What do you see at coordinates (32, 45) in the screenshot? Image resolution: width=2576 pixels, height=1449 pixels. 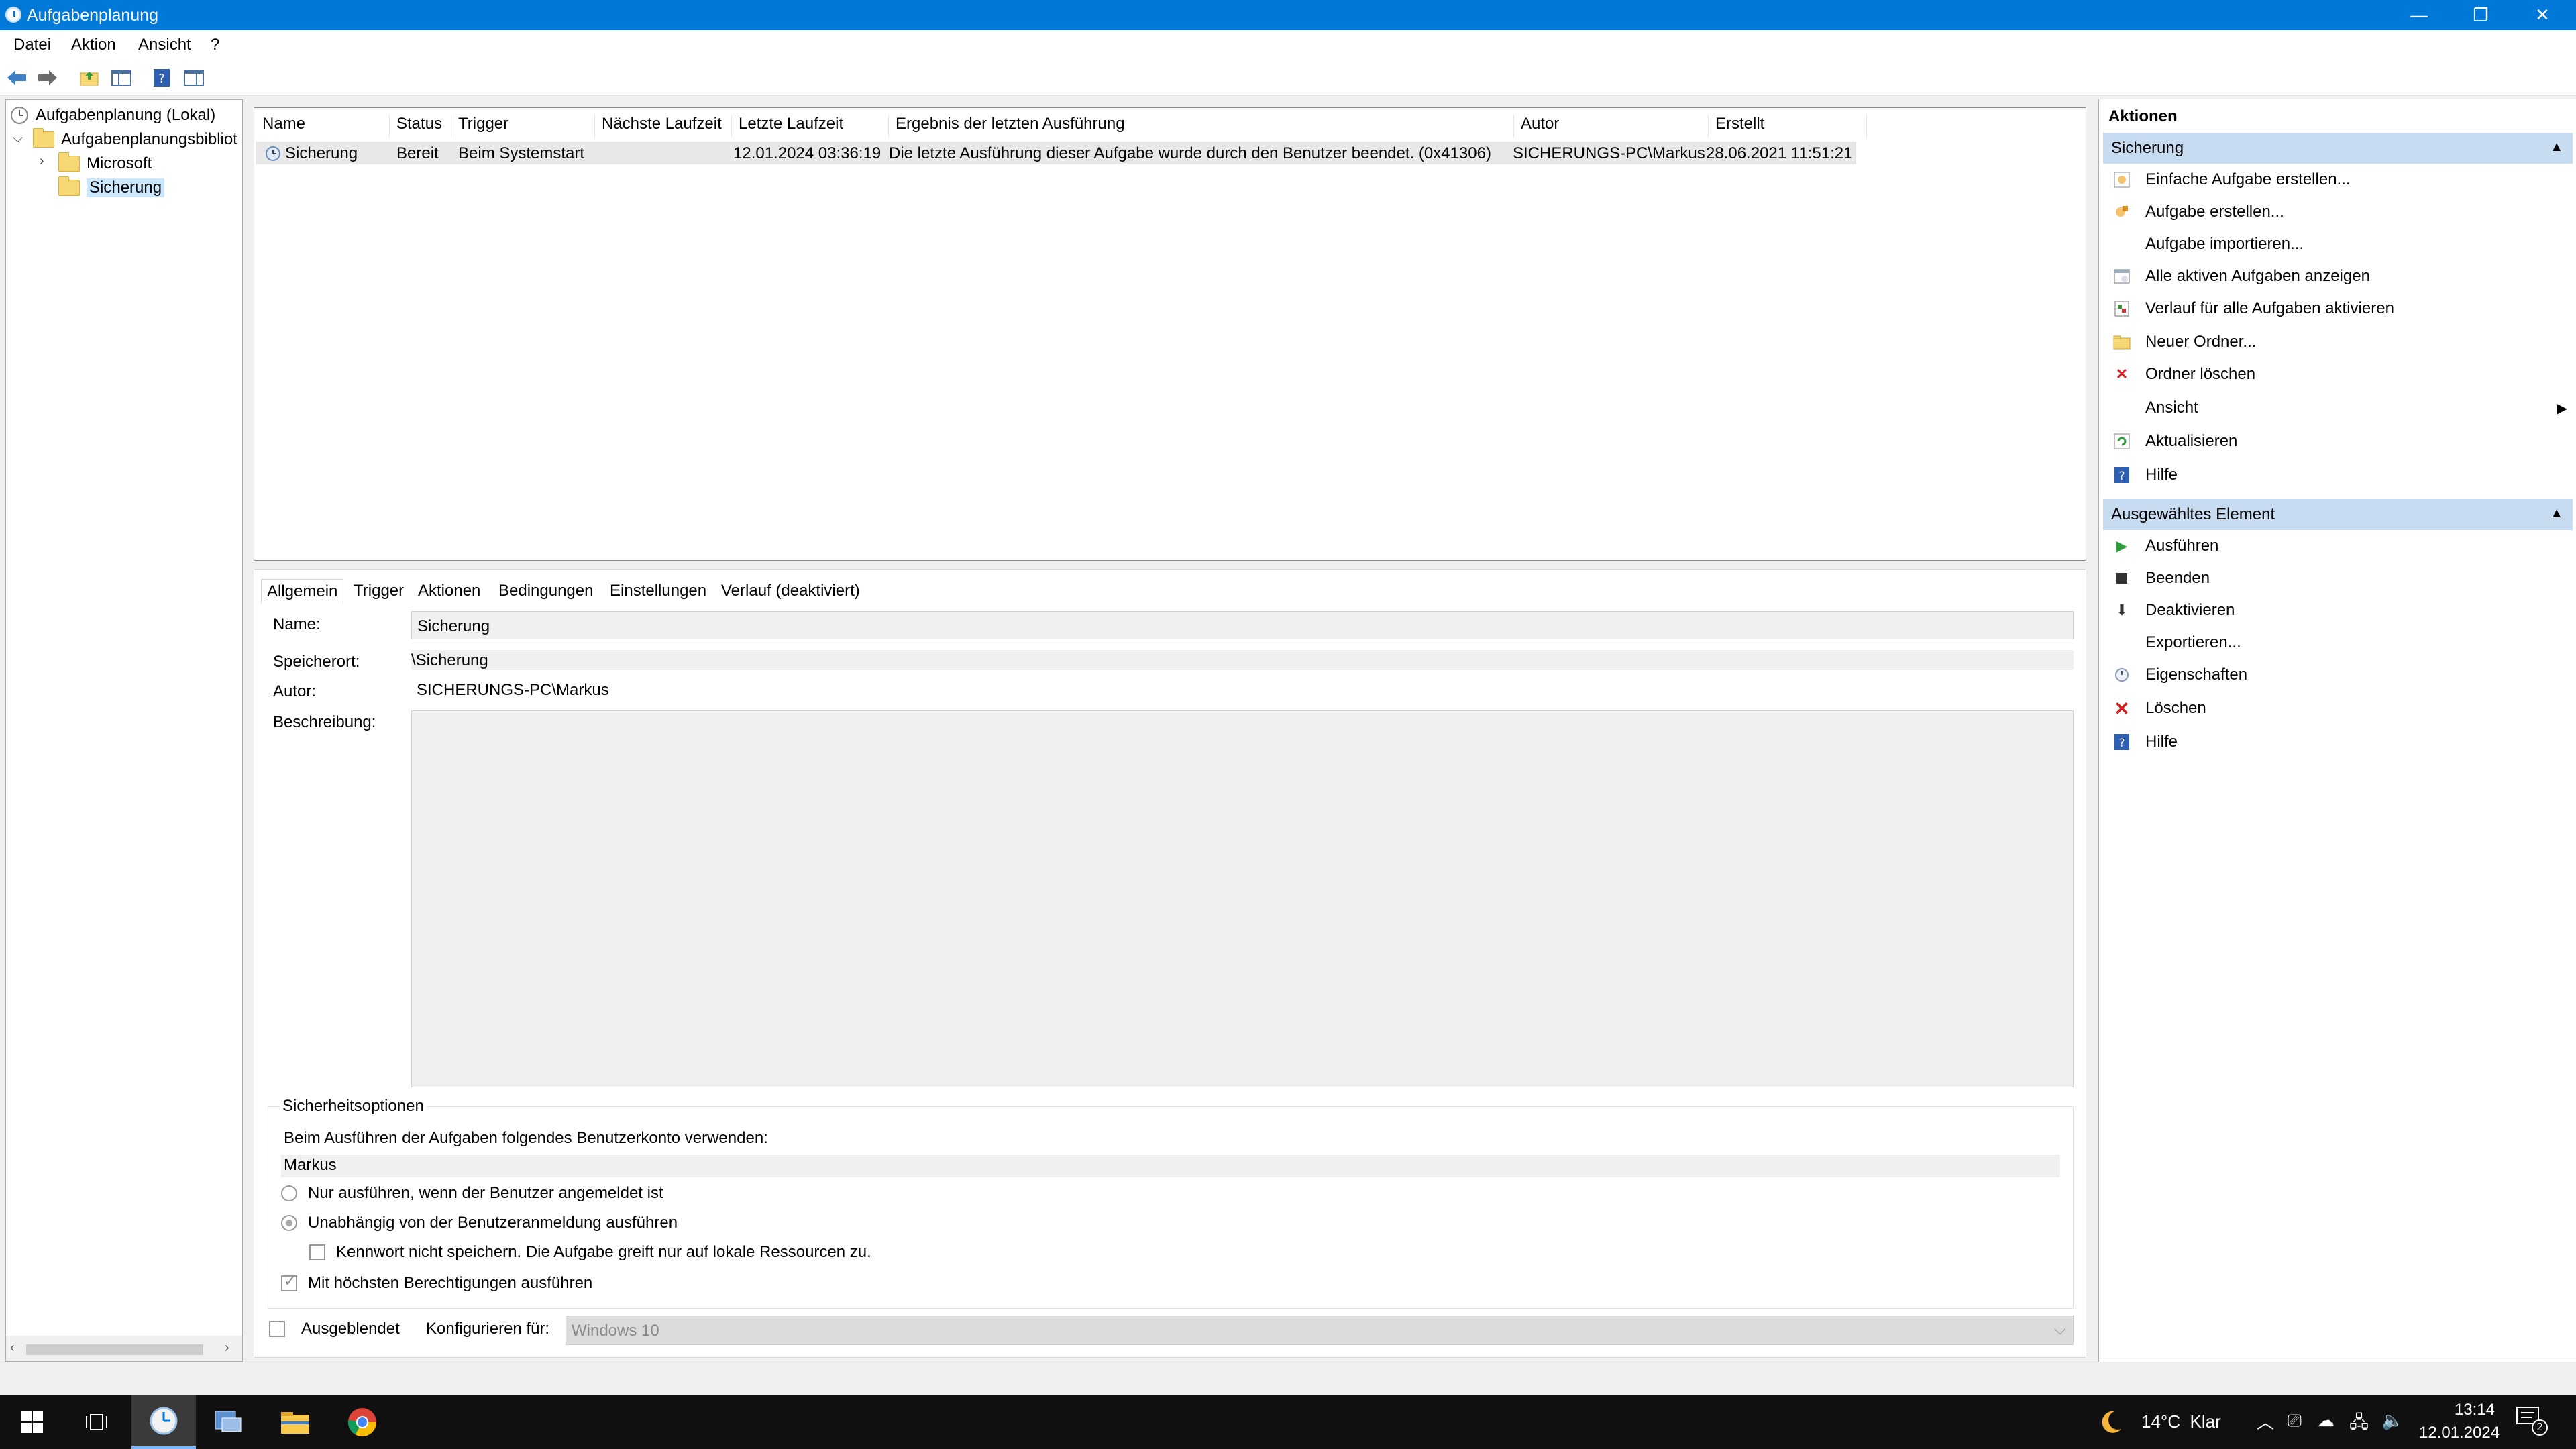 I see `menu-datei: Datei` at bounding box center [32, 45].